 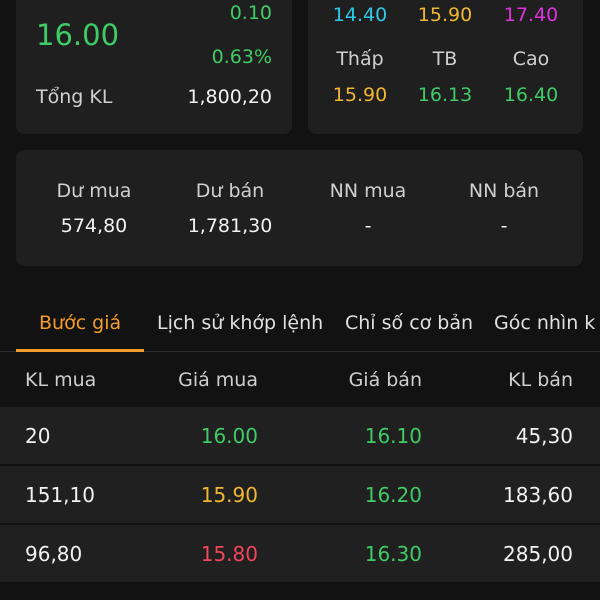 What do you see at coordinates (300, 436) in the screenshot?
I see `orderbook-row: 20 16.00 16.10 45,30` at bounding box center [300, 436].